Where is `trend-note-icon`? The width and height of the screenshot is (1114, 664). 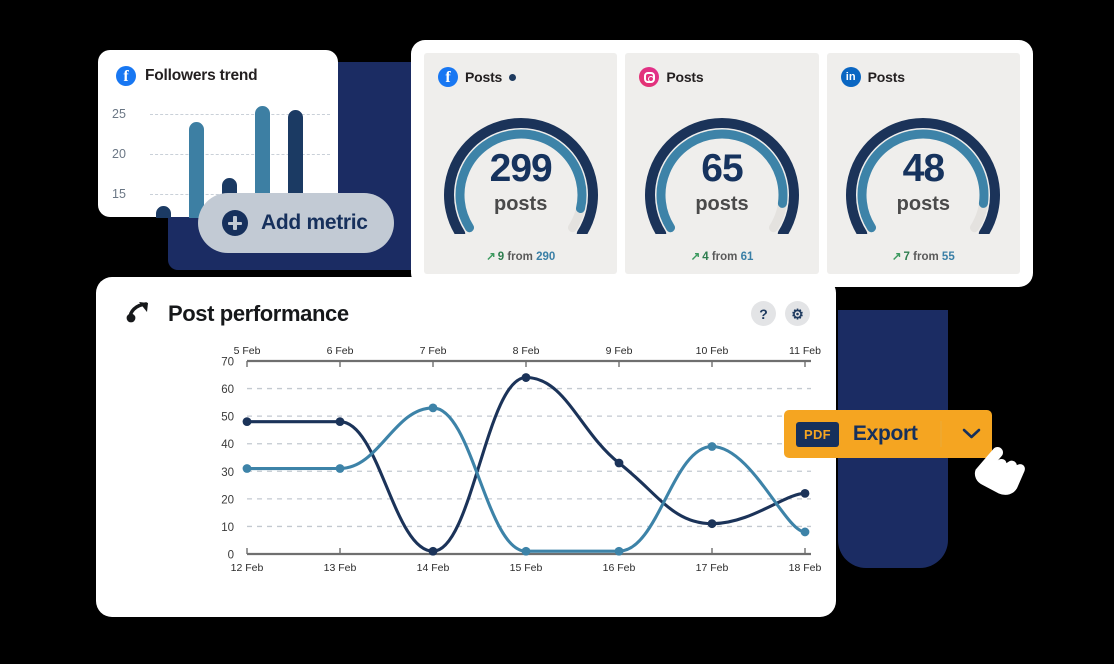 trend-note-icon is located at coordinates (139, 313).